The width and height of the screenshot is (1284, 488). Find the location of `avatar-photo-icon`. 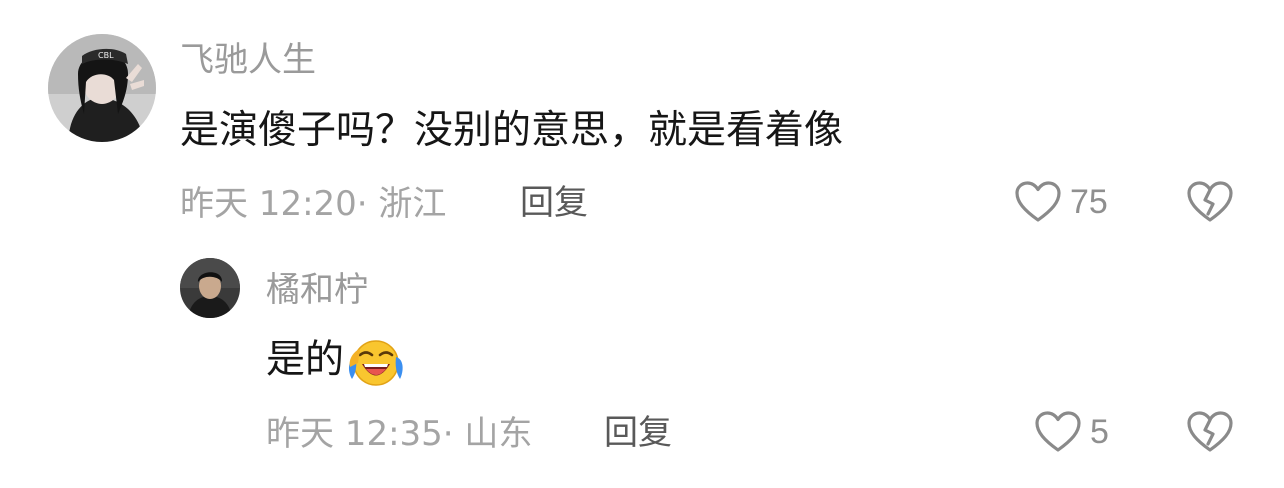

avatar-photo-icon is located at coordinates (210, 288).